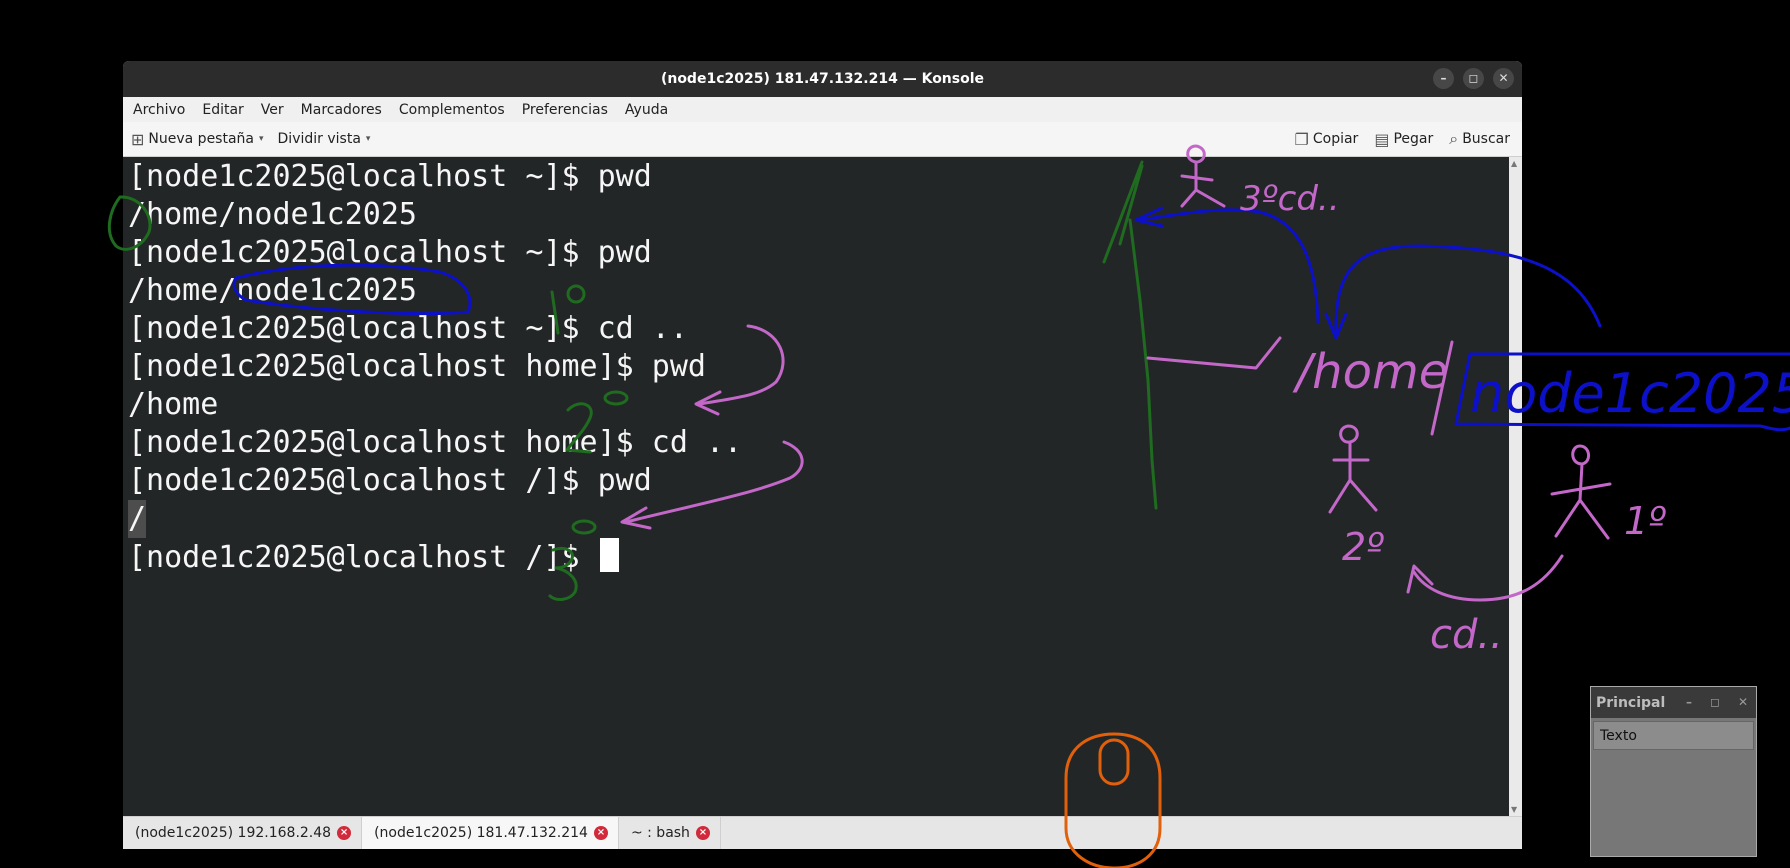 The image size is (1790, 868). What do you see at coordinates (1743, 702) in the screenshot?
I see `principal-close-button: ✕` at bounding box center [1743, 702].